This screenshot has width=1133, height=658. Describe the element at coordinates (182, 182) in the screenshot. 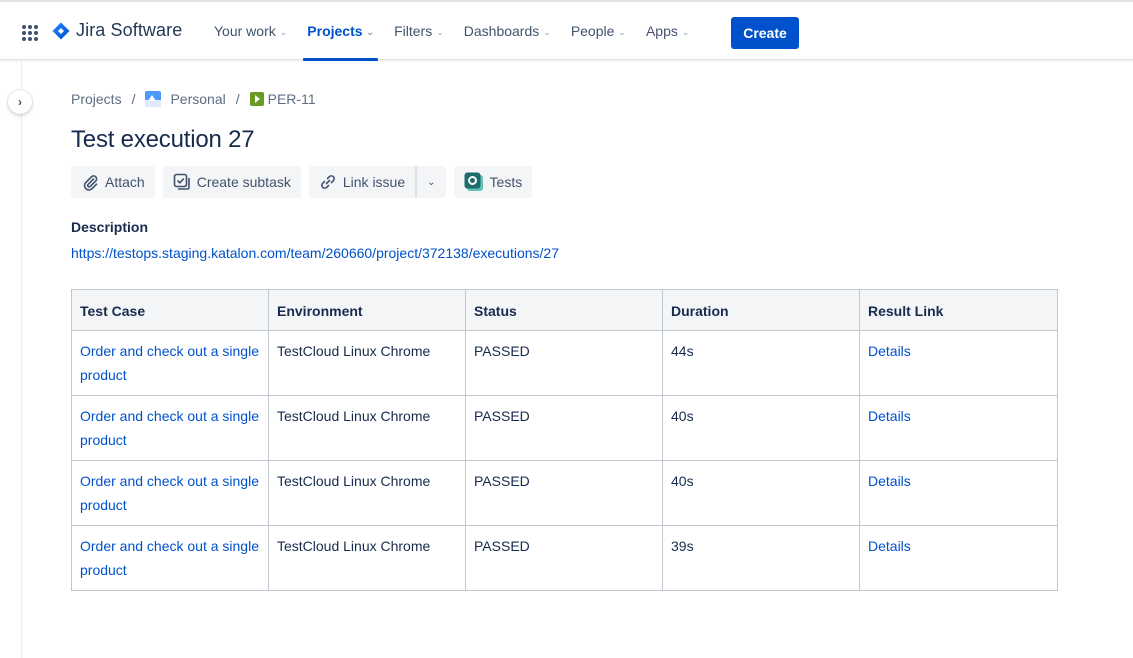

I see `subtask-icon` at that location.